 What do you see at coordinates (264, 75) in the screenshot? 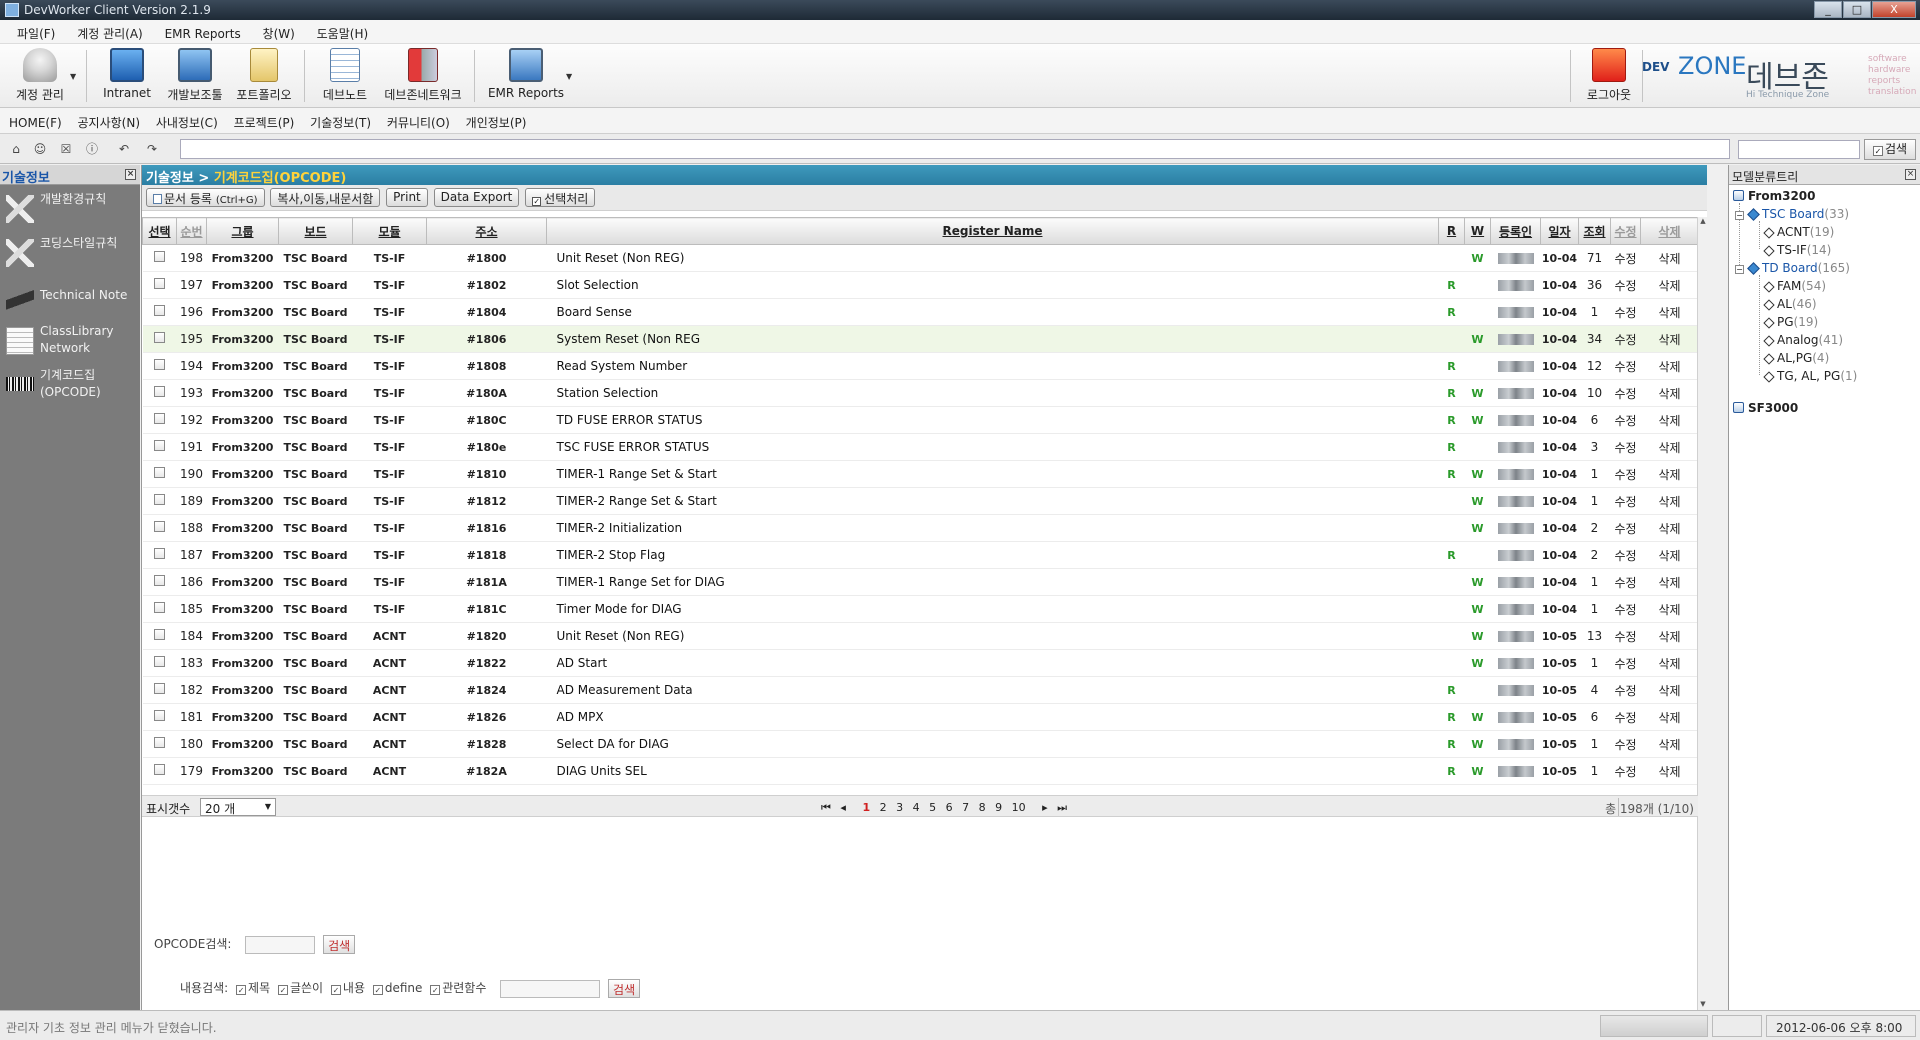
I see `portfolio-button: 포트폴리오` at bounding box center [264, 75].